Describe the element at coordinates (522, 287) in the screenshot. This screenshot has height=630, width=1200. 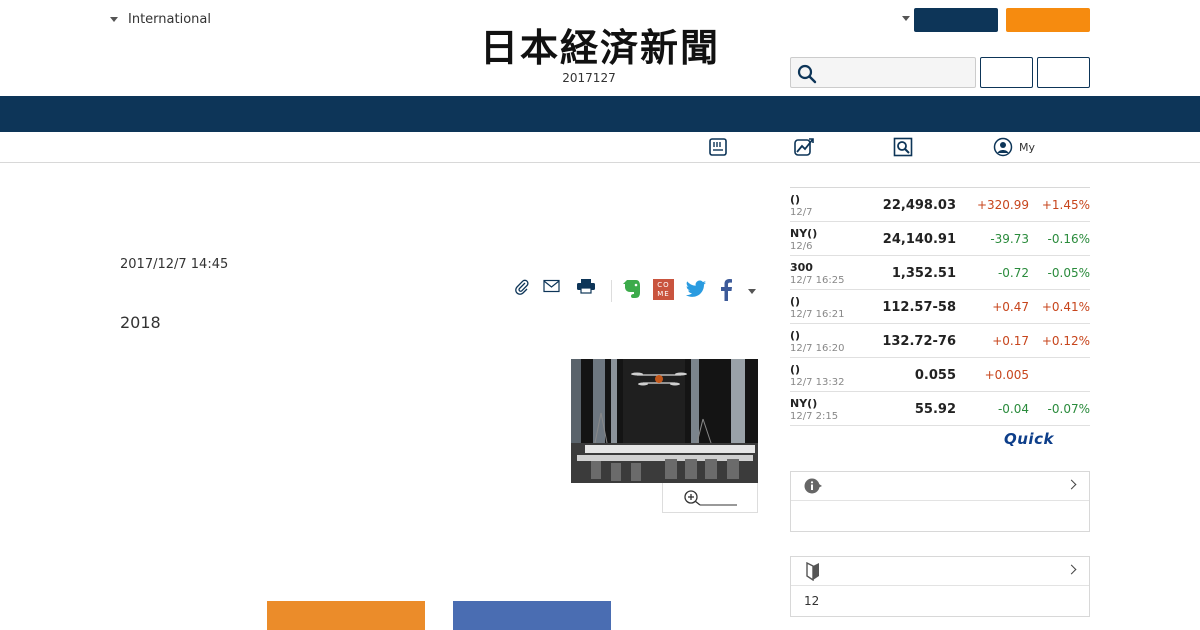
I see `clip-icon` at that location.